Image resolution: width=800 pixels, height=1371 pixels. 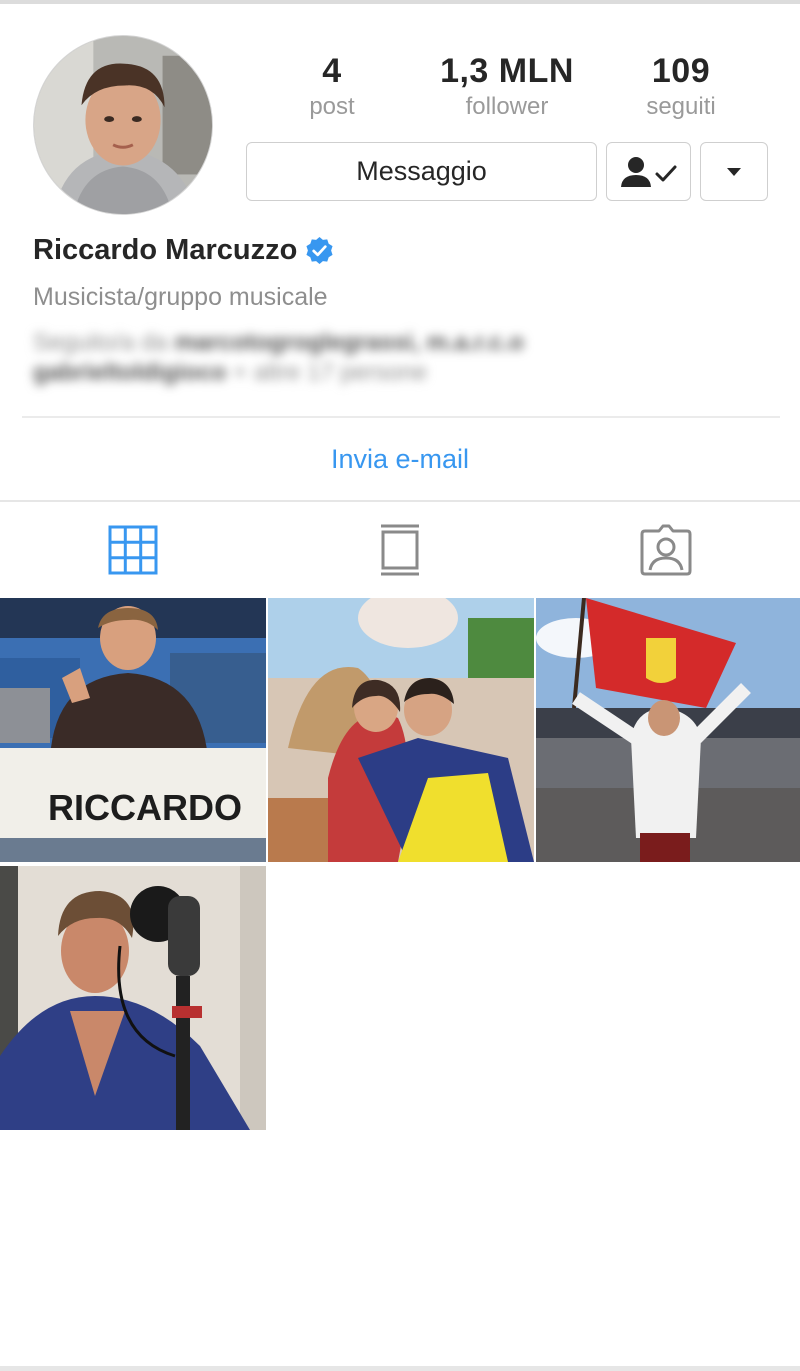 I want to click on posts-count: 4, so click(x=332, y=71).